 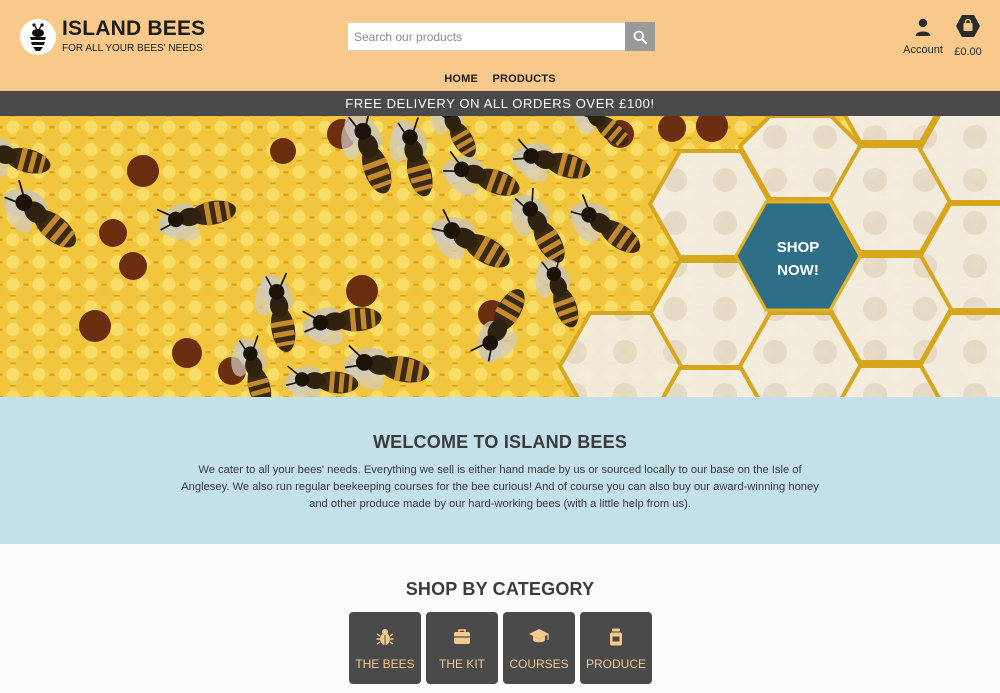 What do you see at coordinates (923, 50) in the screenshot?
I see `account-label: Account` at bounding box center [923, 50].